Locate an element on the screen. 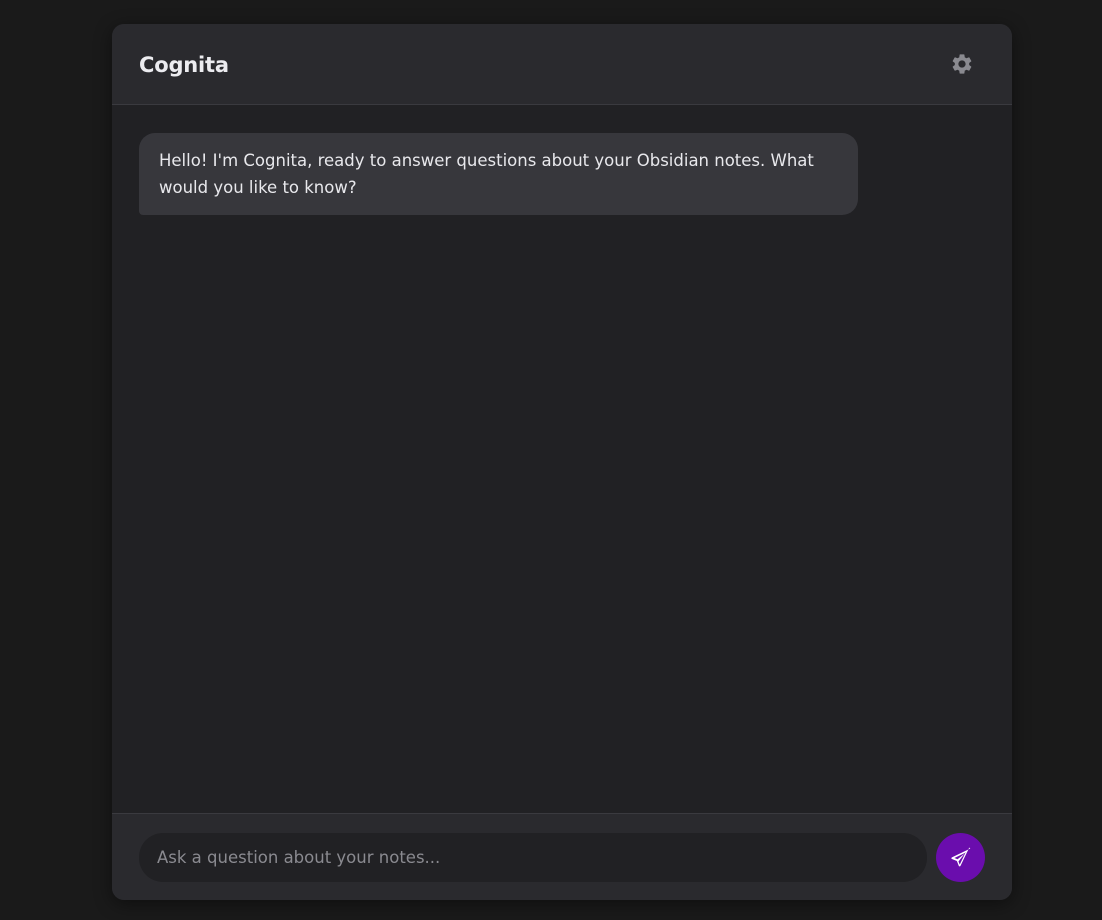 Image resolution: width=1102 pixels, height=920 pixels. header: Cognita is located at coordinates (562, 64).